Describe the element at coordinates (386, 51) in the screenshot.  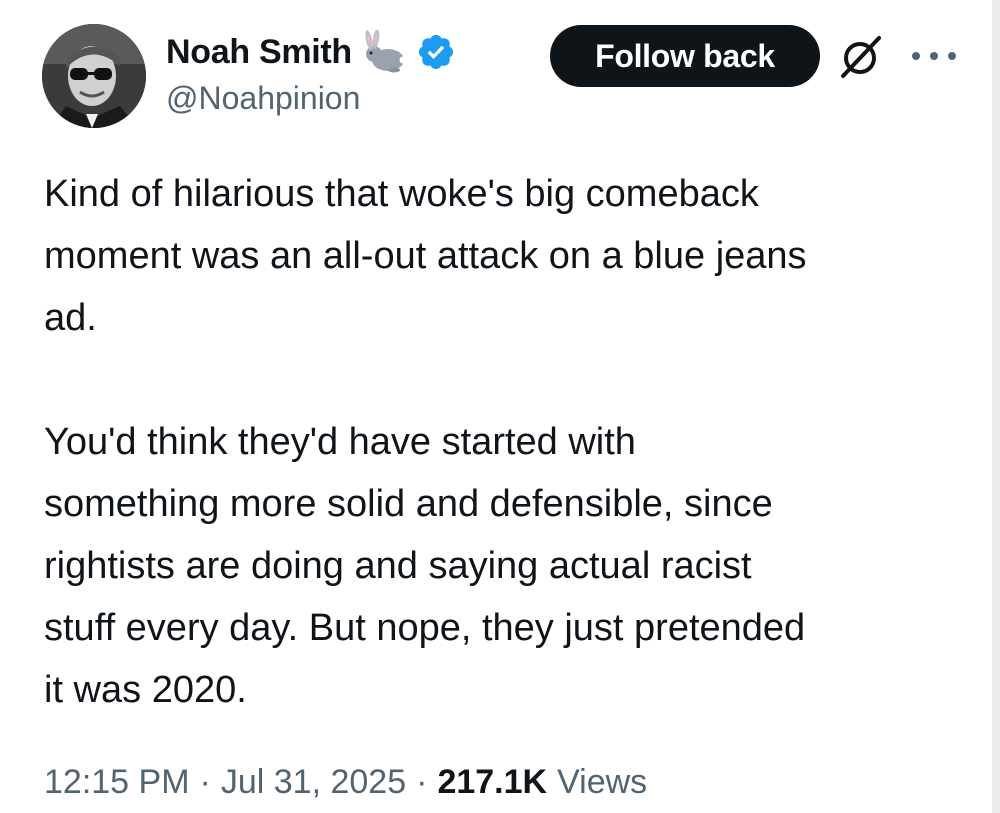
I see `rabbit-icon` at that location.